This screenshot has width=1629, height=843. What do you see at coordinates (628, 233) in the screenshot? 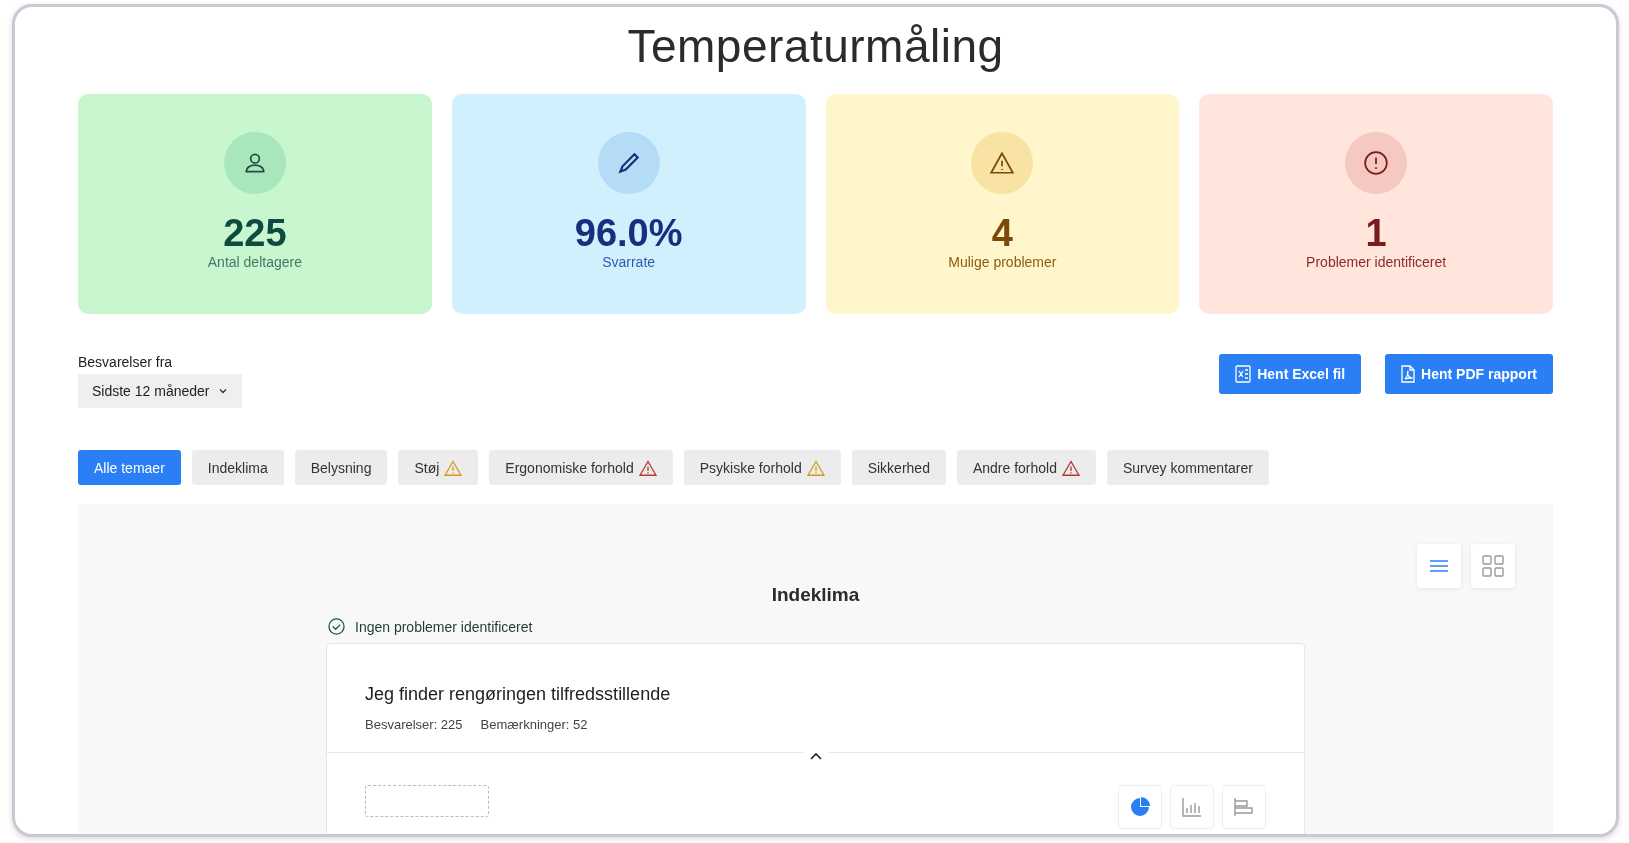
I see `stat-value: 96.0%` at bounding box center [628, 233].